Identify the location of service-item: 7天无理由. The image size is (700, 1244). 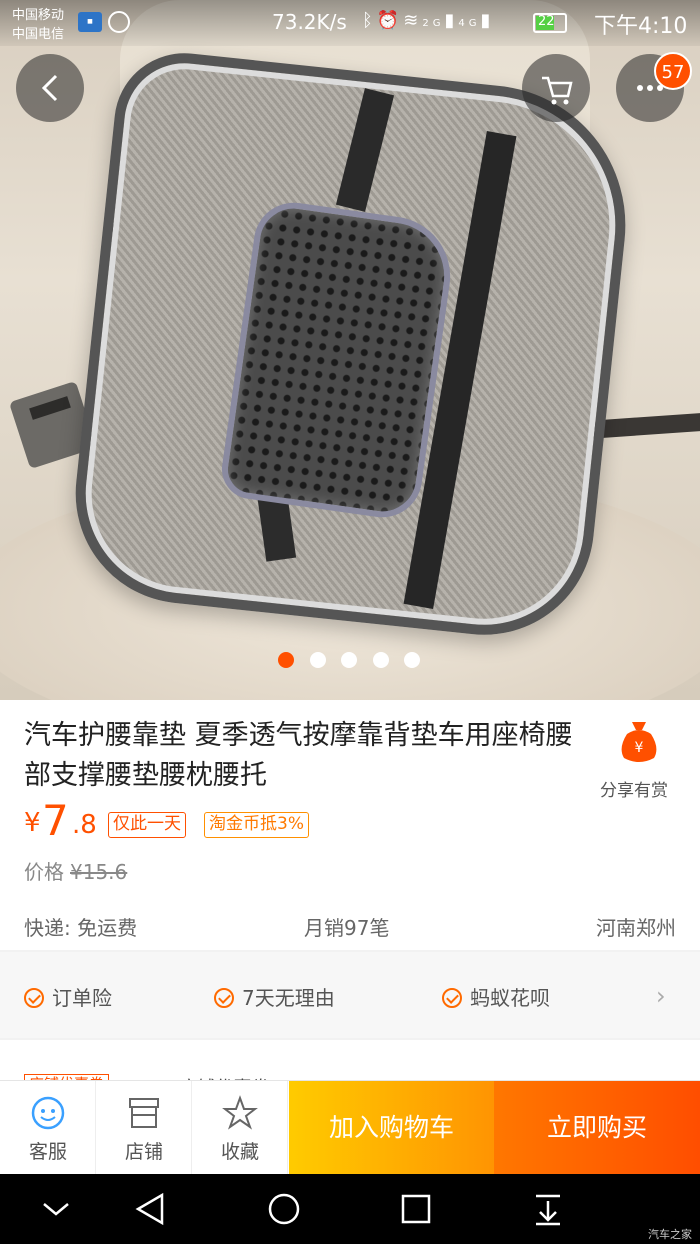
(274, 996).